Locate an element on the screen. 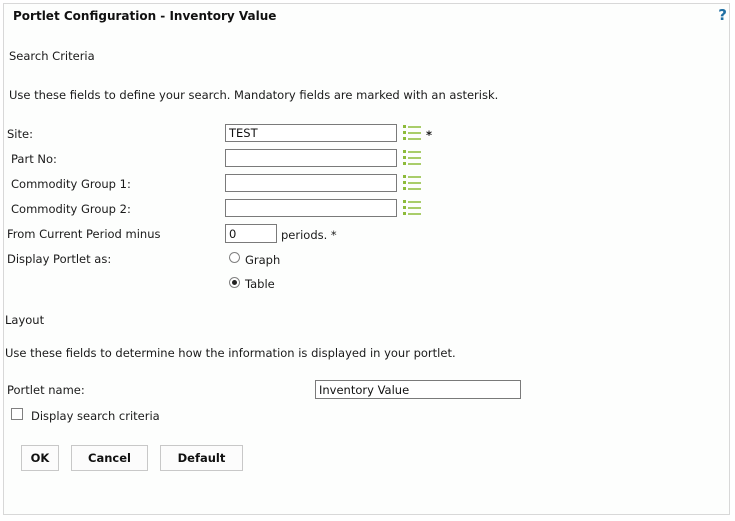 This screenshot has width=735, height=521. site-input is located at coordinates (311, 133).